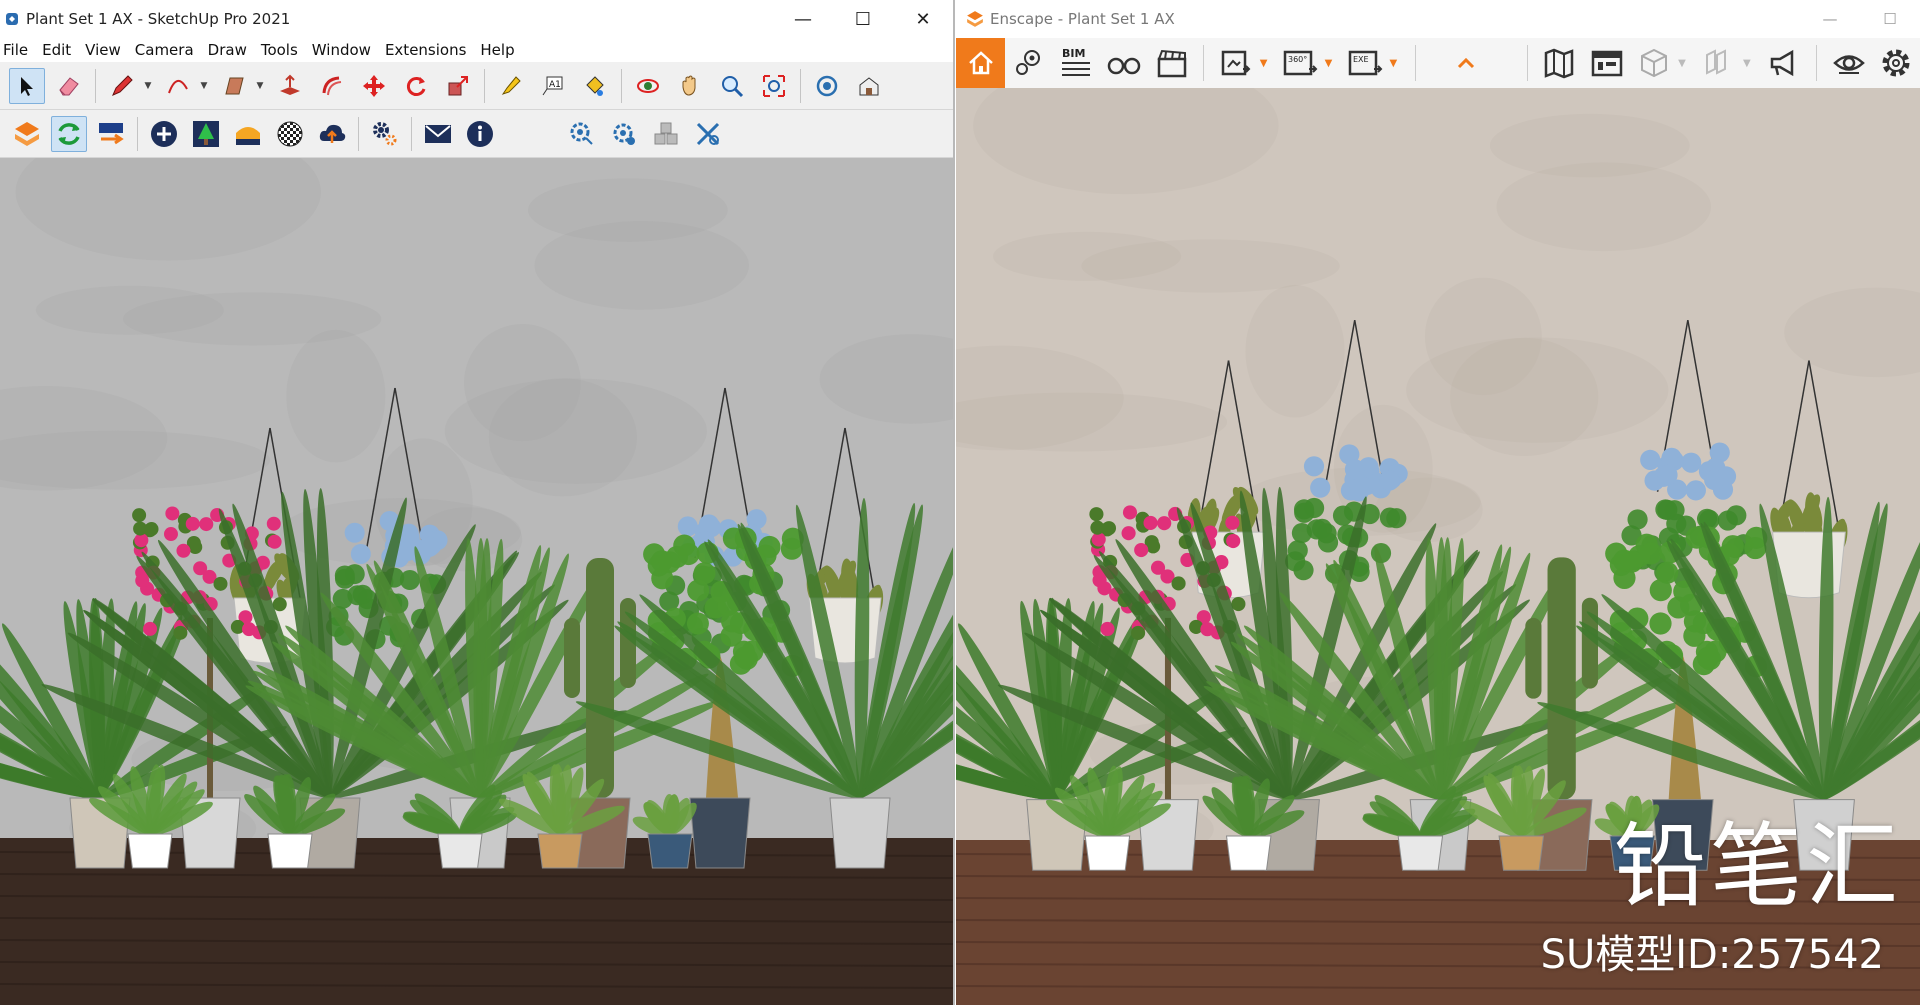 The height and width of the screenshot is (1005, 1920). Describe the element at coordinates (122, 86) in the screenshot. I see `line-tool-button` at that location.